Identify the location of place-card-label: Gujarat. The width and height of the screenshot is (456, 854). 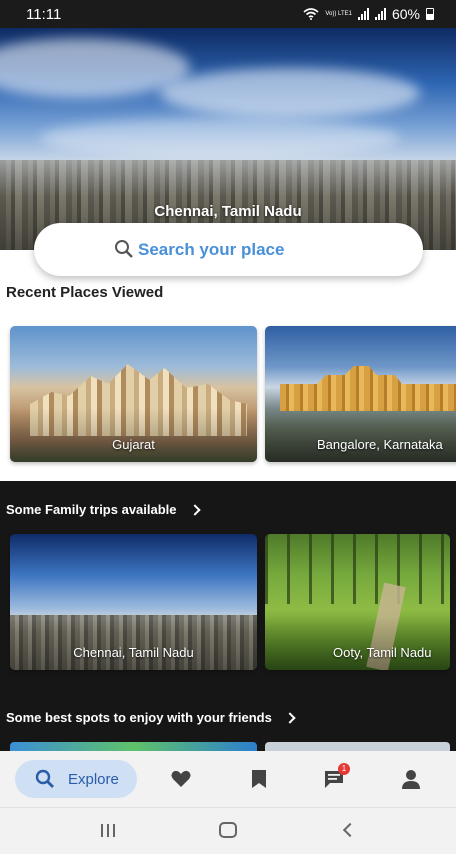
(133, 444).